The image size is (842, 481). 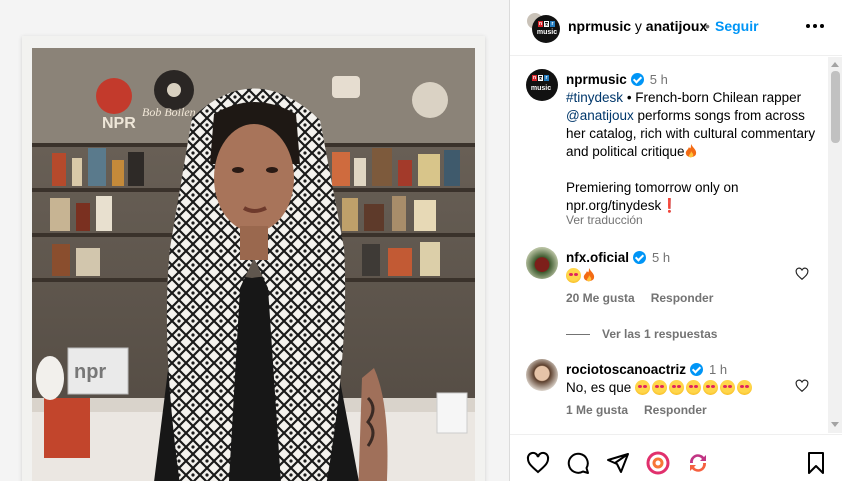 I want to click on more-options-icon, so click(x=815, y=26).